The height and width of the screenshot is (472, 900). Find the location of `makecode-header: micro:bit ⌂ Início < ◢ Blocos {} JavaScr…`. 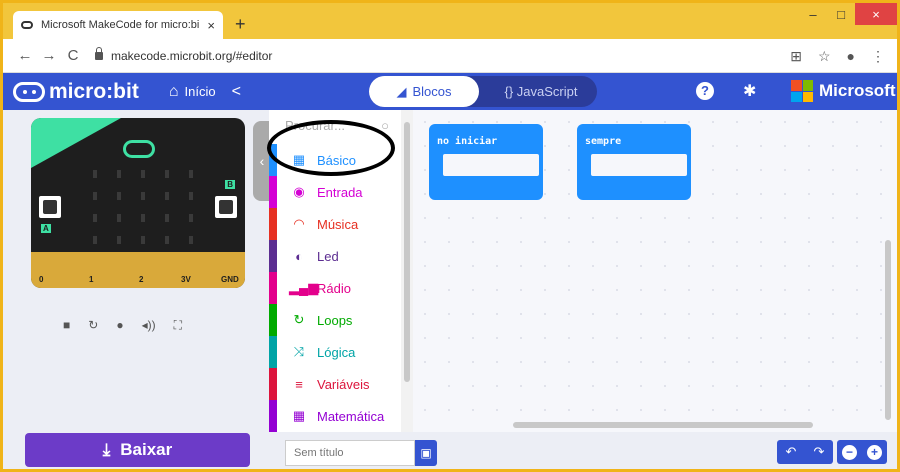

makecode-header: micro:bit ⌂ Início < ◢ Blocos {} JavaScr… is located at coordinates (450, 91).